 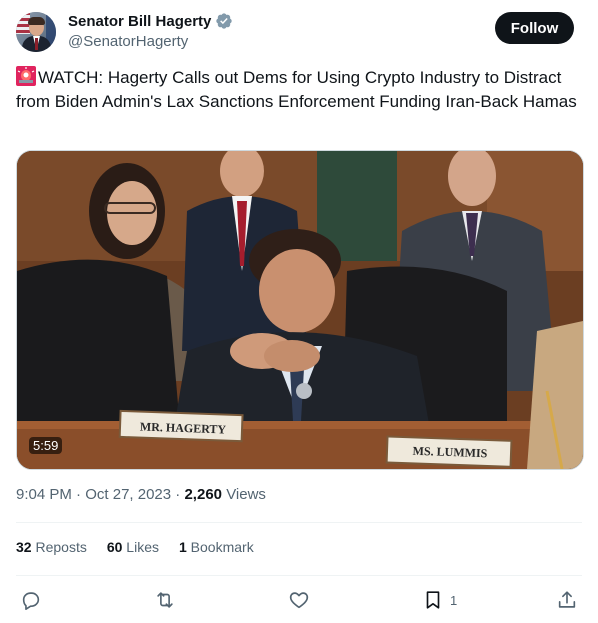 I want to click on tweet-meta: 9:04 PM · Oct 27, 2023 · 2,260 Views, so click(x=141, y=494).